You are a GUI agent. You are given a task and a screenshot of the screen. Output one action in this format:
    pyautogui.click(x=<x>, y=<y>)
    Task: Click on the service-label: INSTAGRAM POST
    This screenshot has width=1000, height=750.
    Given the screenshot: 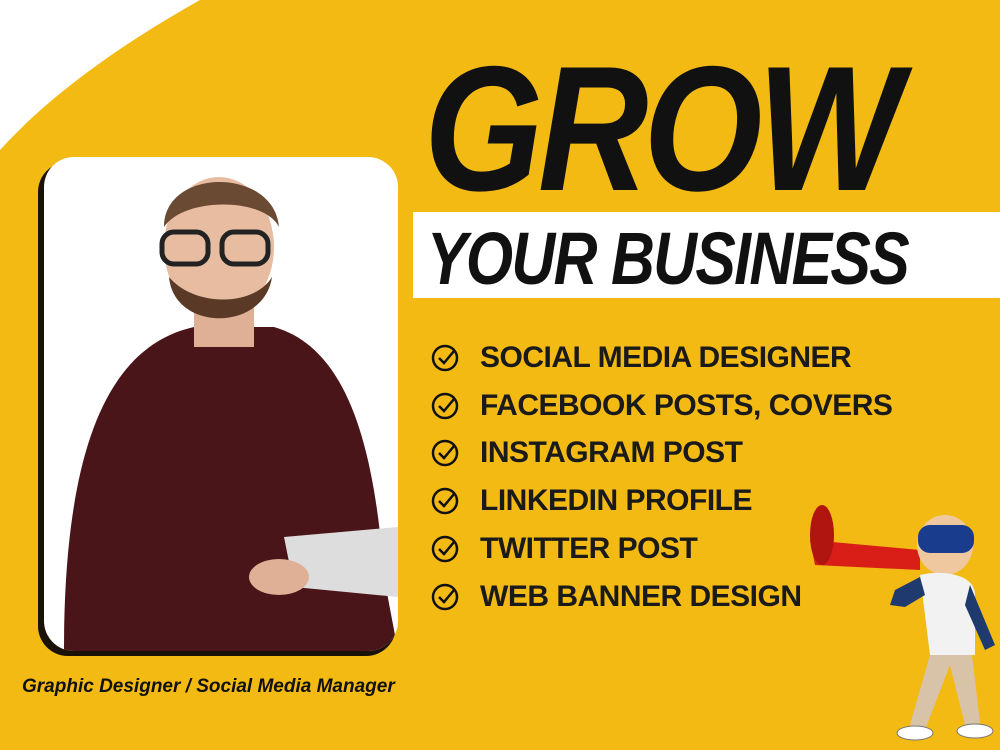 What is the action you would take?
    pyautogui.click(x=611, y=453)
    